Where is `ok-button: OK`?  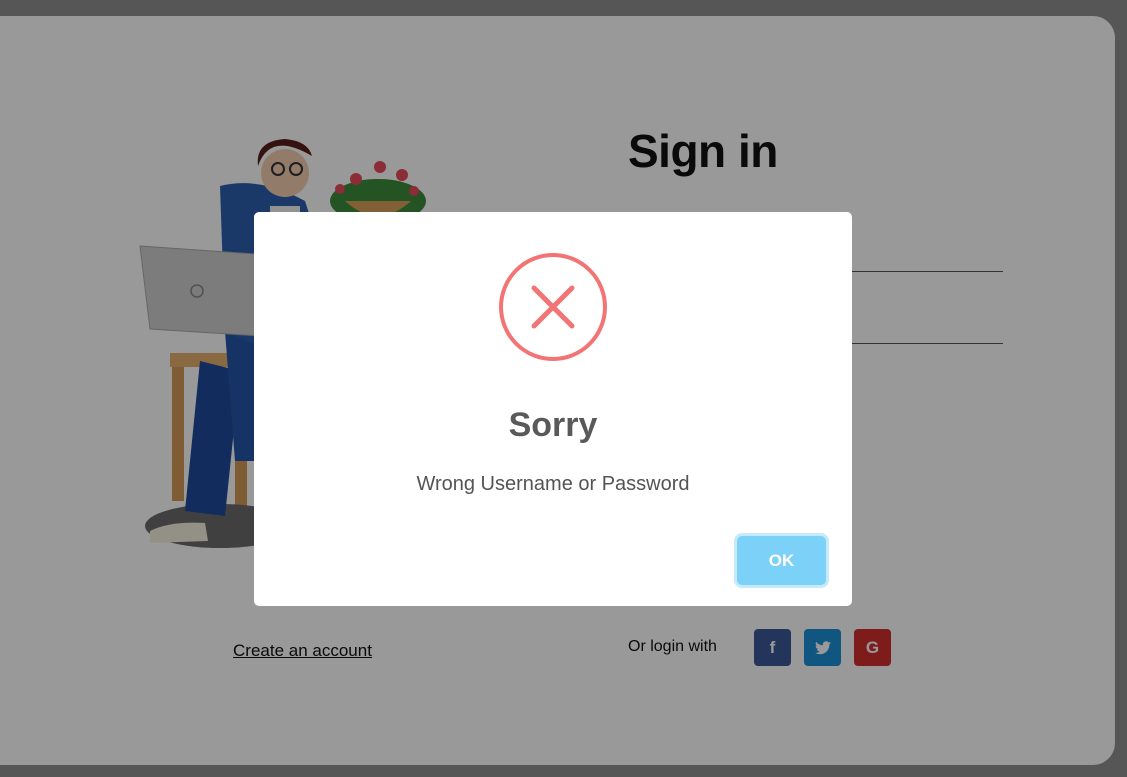
ok-button: OK is located at coordinates (781, 560).